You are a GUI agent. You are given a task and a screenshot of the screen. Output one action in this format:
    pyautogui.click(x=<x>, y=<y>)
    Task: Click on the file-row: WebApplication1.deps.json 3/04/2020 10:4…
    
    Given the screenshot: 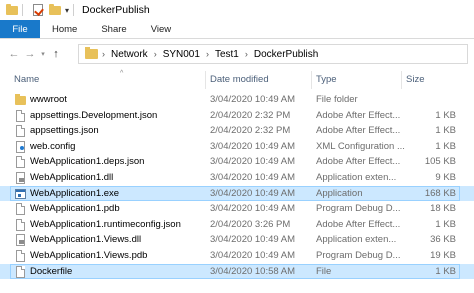 What is the action you would take?
    pyautogui.click(x=237, y=162)
    